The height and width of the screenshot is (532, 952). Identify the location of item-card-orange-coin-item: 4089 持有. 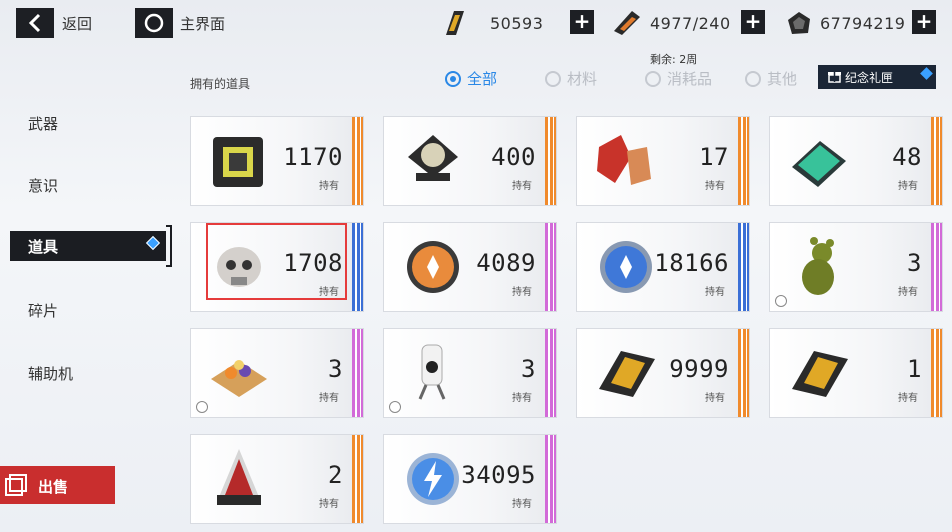
(470, 267).